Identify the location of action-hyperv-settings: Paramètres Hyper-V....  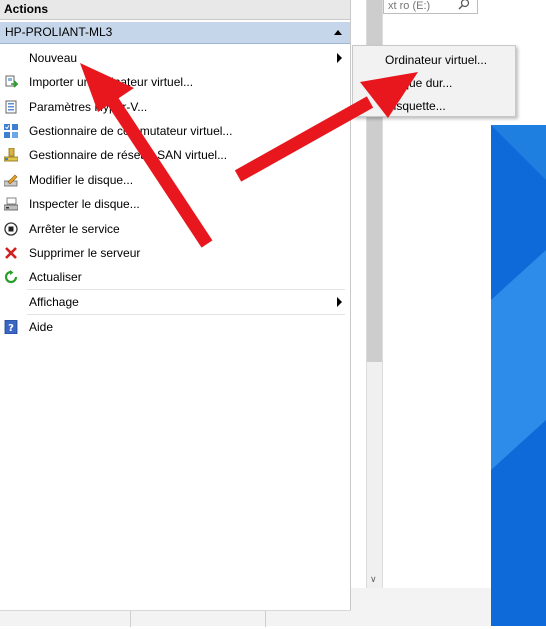
(175, 107).